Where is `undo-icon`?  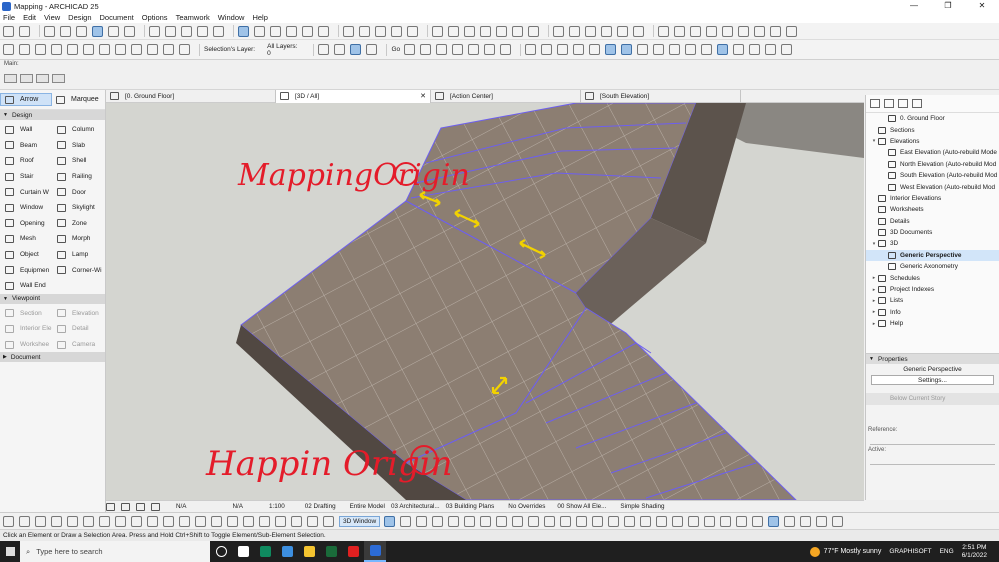 undo-icon is located at coordinates (8, 31).